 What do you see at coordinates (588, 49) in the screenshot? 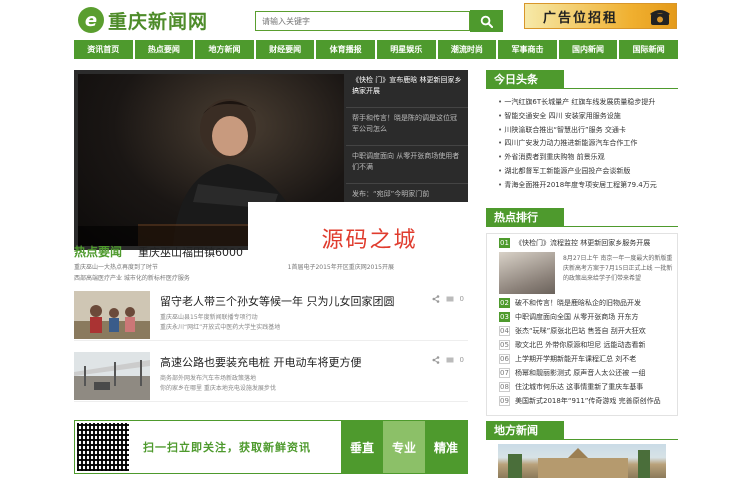
I see `nav-item-domestic: 国内新闻` at bounding box center [588, 49].